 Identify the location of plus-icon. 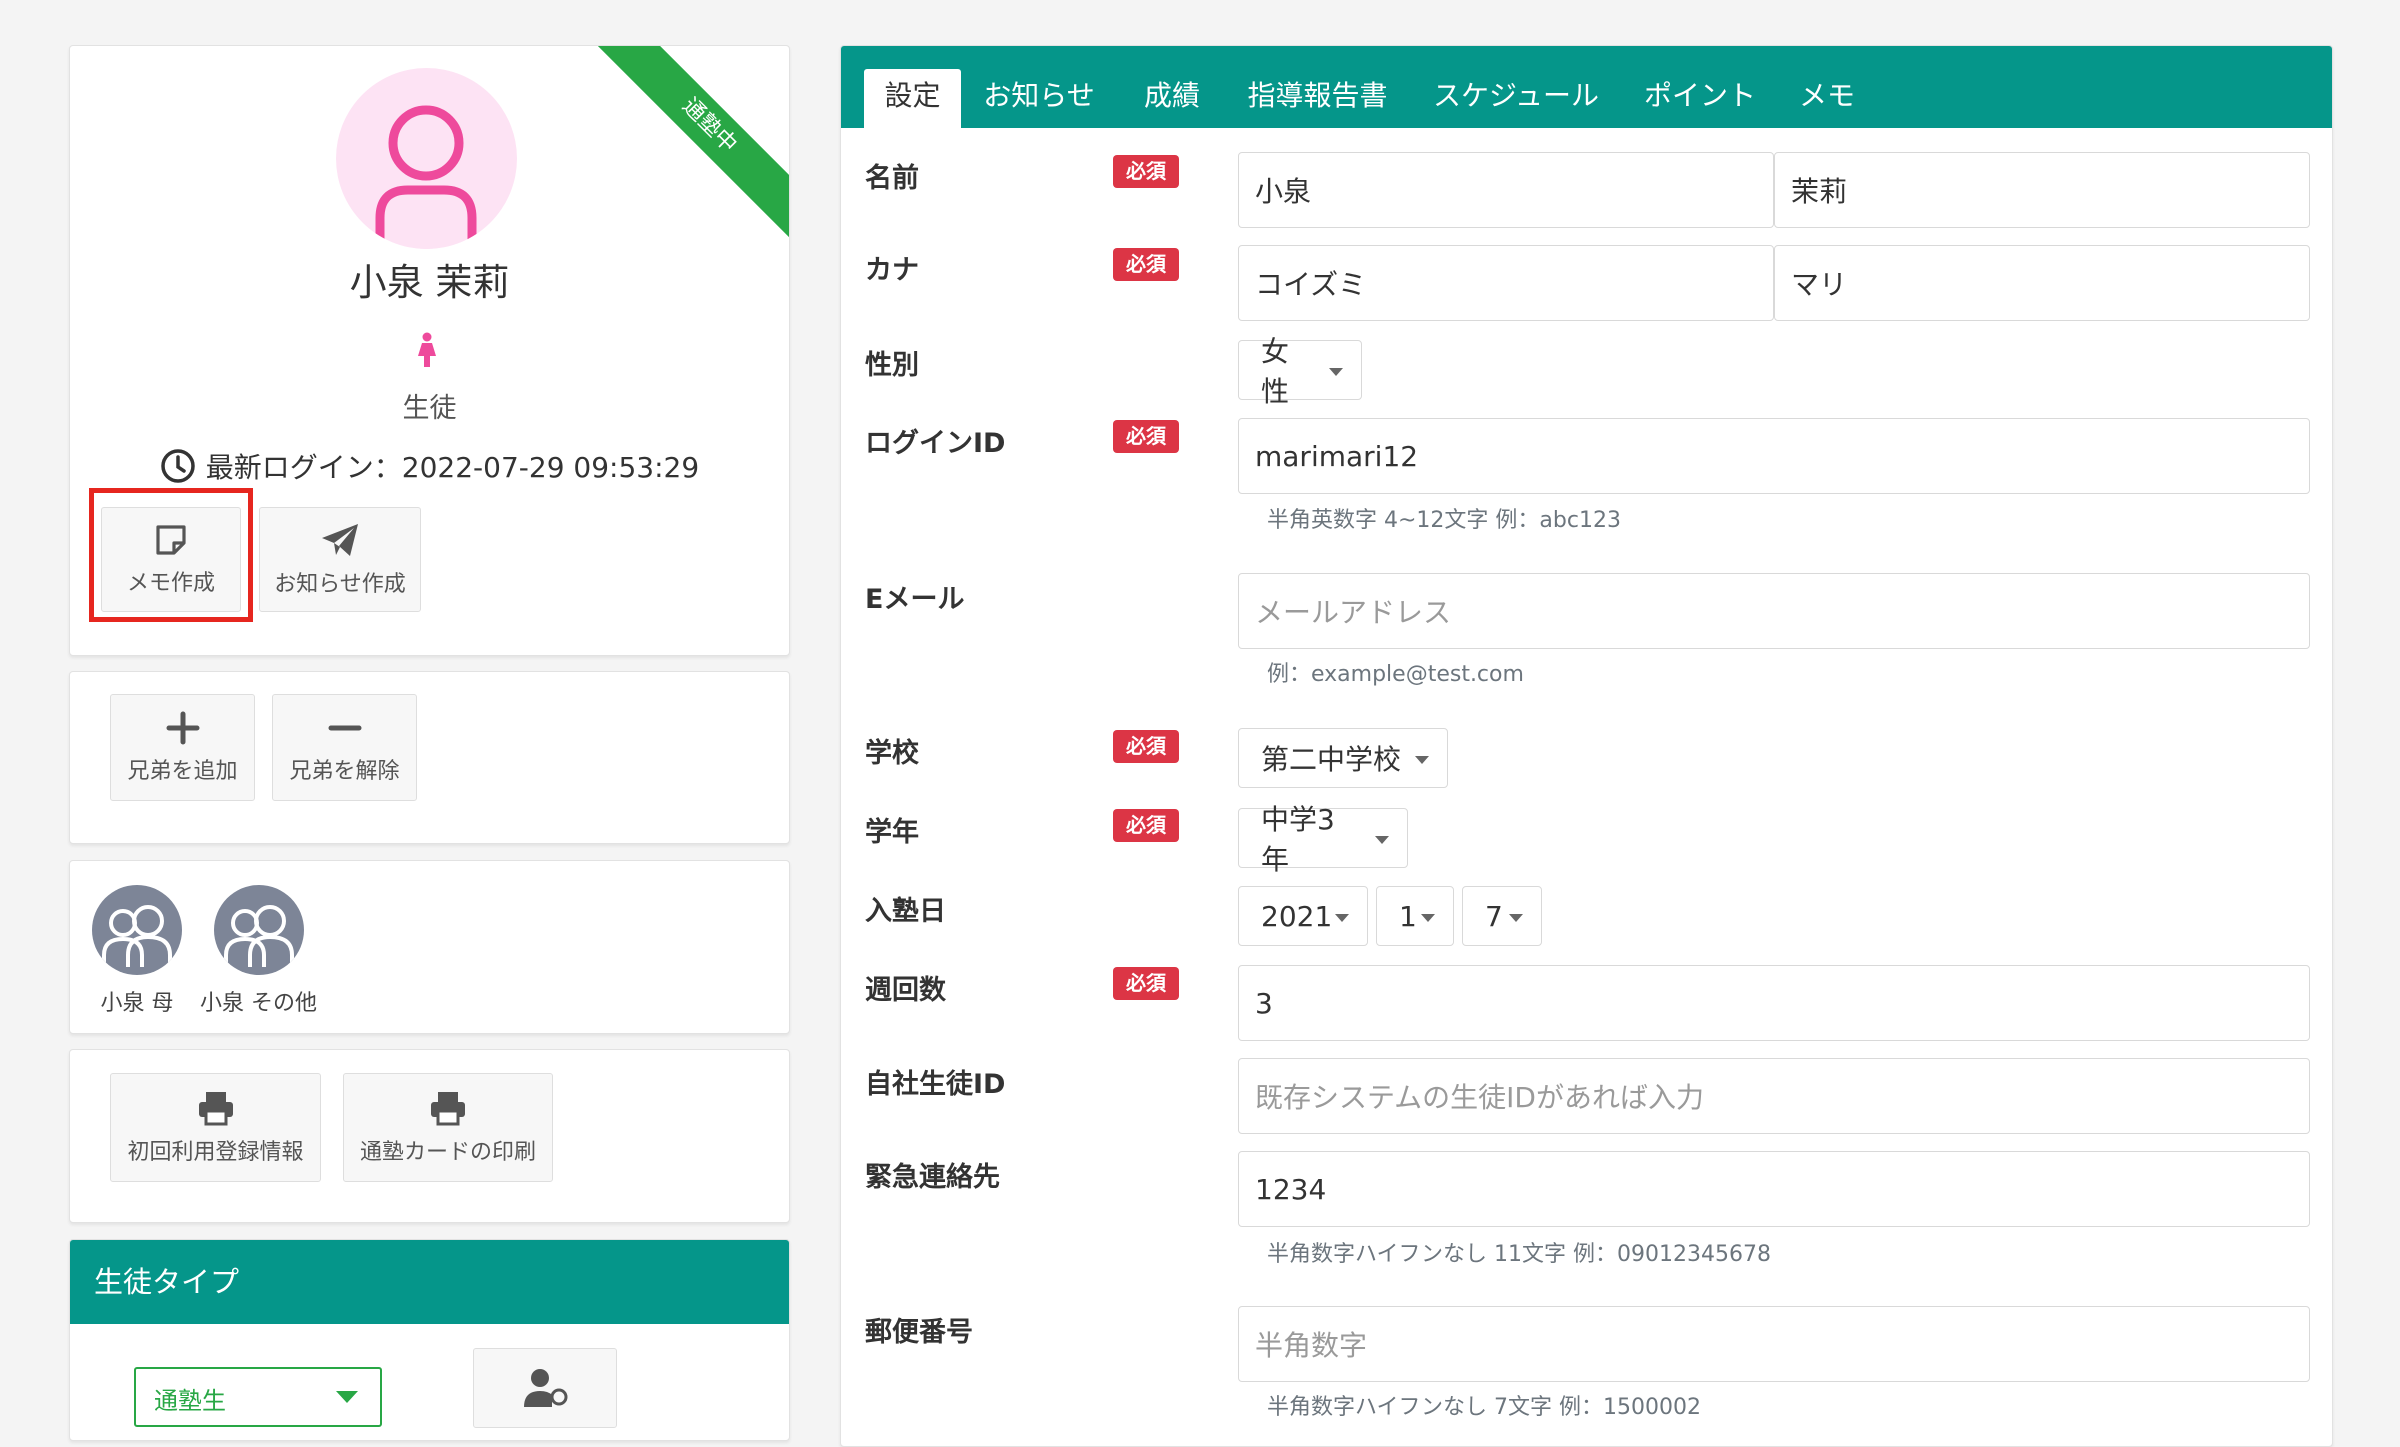
(182, 727).